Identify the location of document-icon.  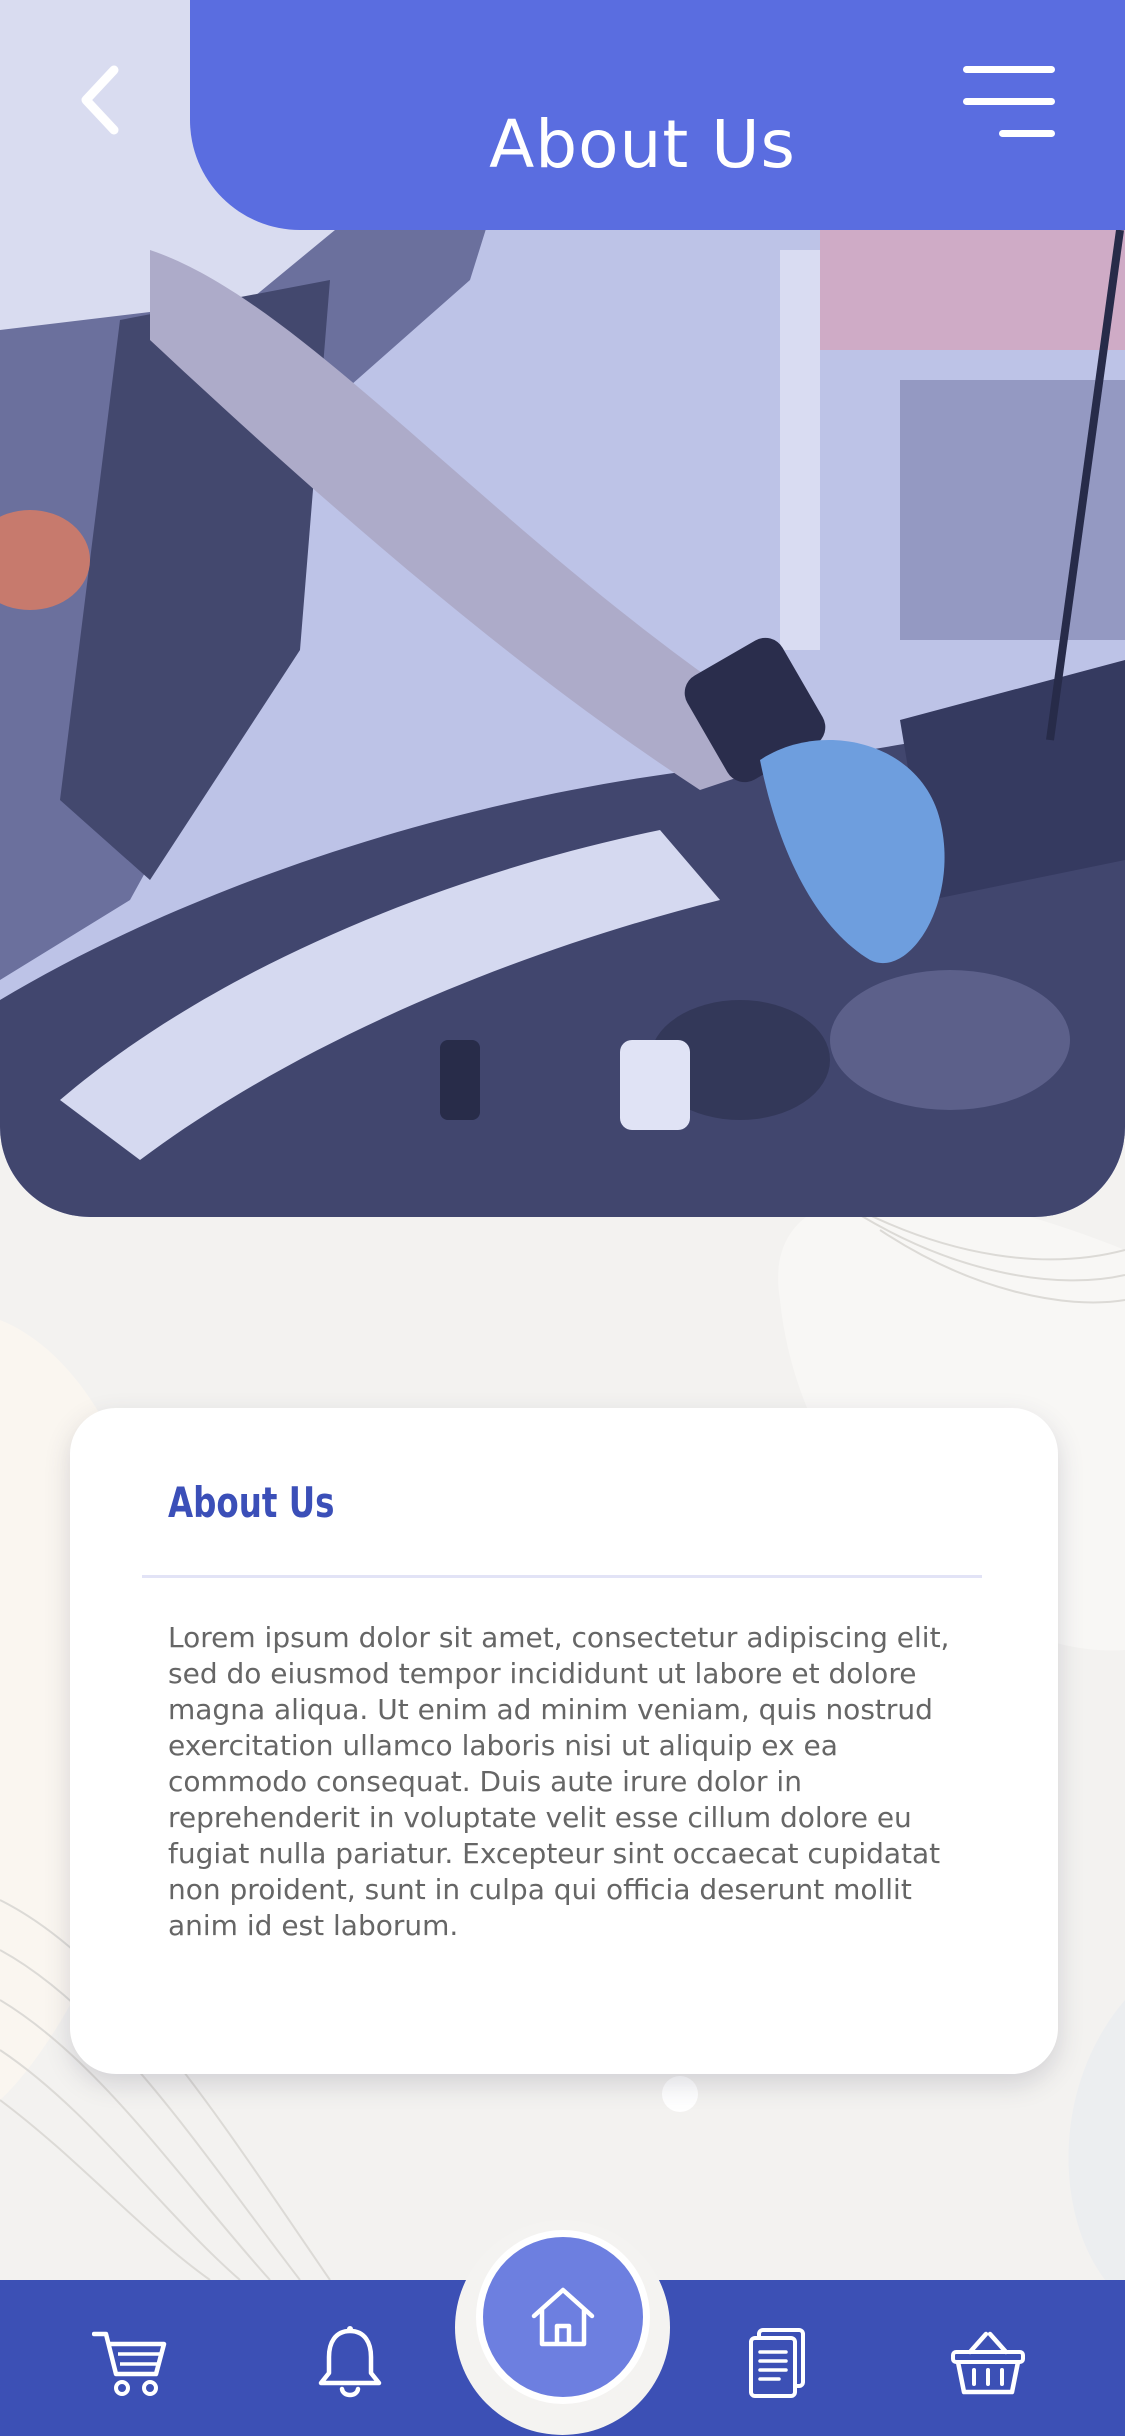
(777, 2363).